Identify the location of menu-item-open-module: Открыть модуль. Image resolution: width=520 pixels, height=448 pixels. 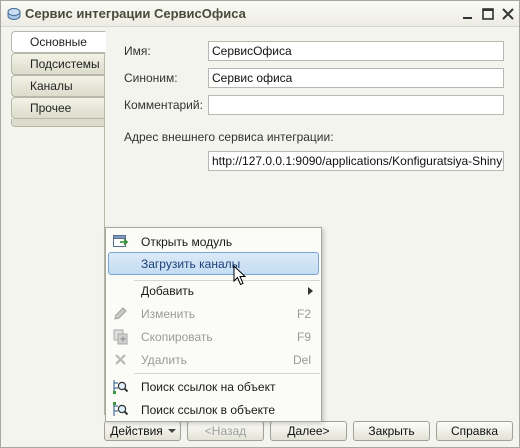
(213, 241).